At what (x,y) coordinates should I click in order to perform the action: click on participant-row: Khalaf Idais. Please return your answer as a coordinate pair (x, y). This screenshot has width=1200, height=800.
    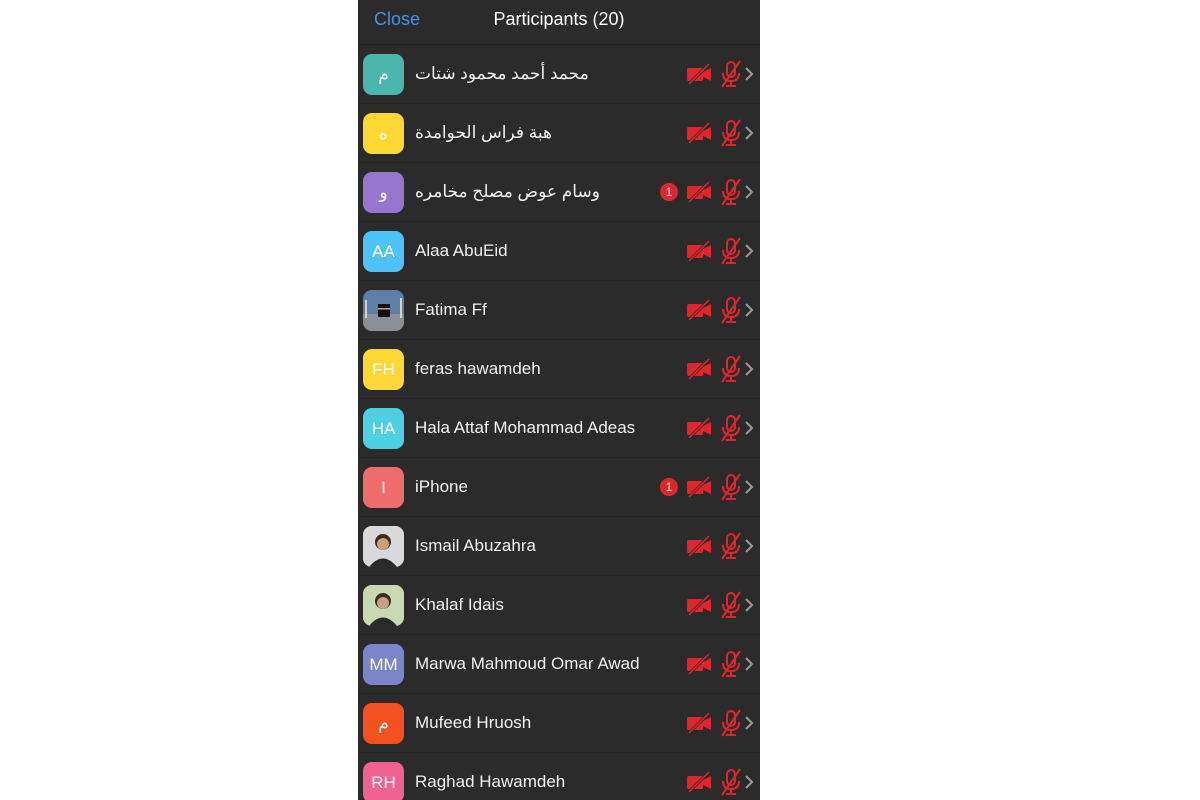
    Looking at the image, I should click on (559, 605).